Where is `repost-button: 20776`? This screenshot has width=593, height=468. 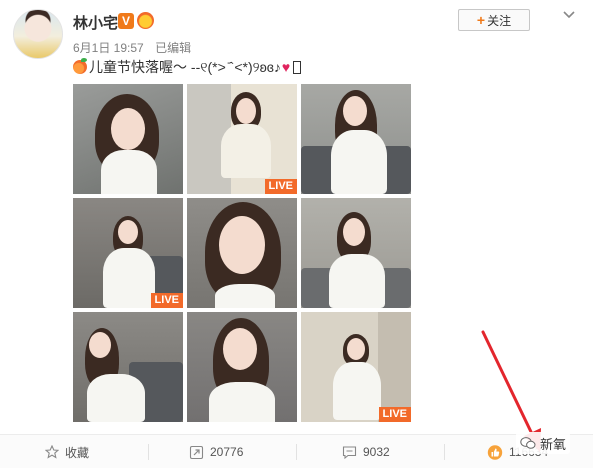
repost-button: 20776 is located at coordinates (216, 451).